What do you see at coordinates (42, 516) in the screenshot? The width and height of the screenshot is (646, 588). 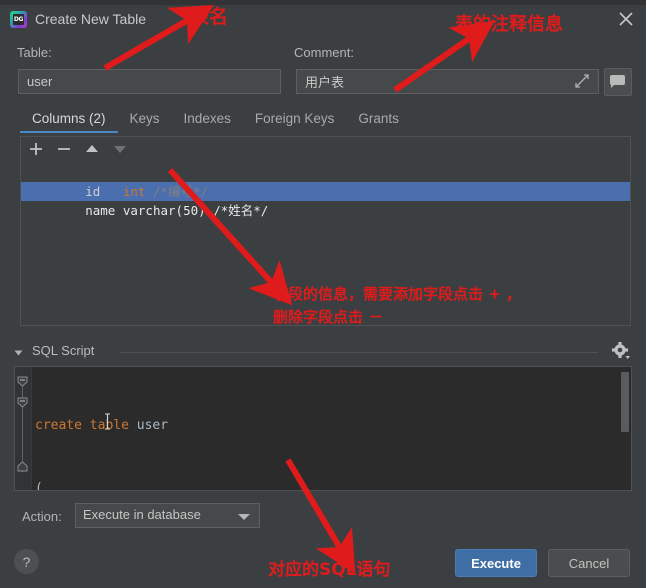 I see `action-label: Action:` at bounding box center [42, 516].